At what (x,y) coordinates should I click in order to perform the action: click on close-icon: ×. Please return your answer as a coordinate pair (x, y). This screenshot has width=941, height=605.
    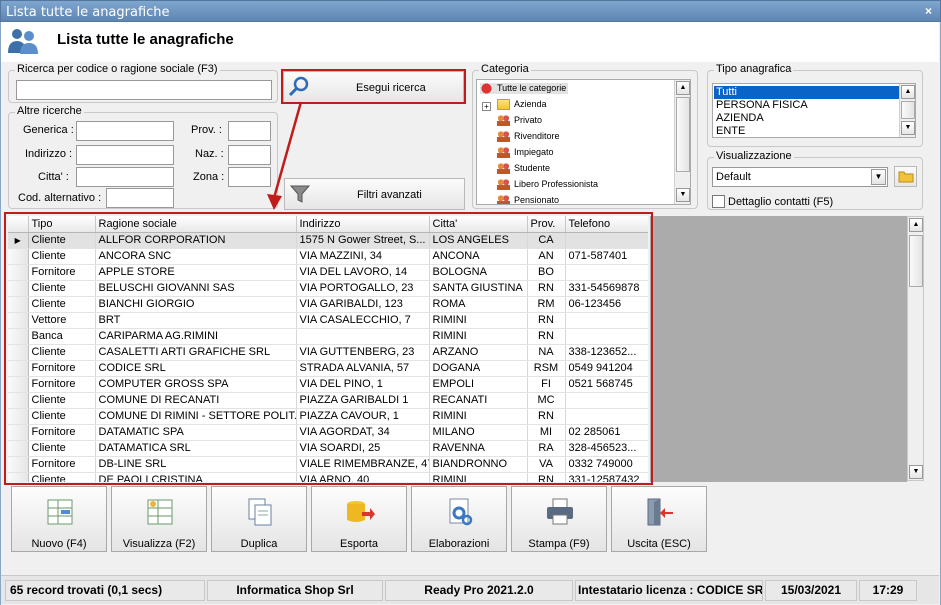
    Looking at the image, I should click on (928, 11).